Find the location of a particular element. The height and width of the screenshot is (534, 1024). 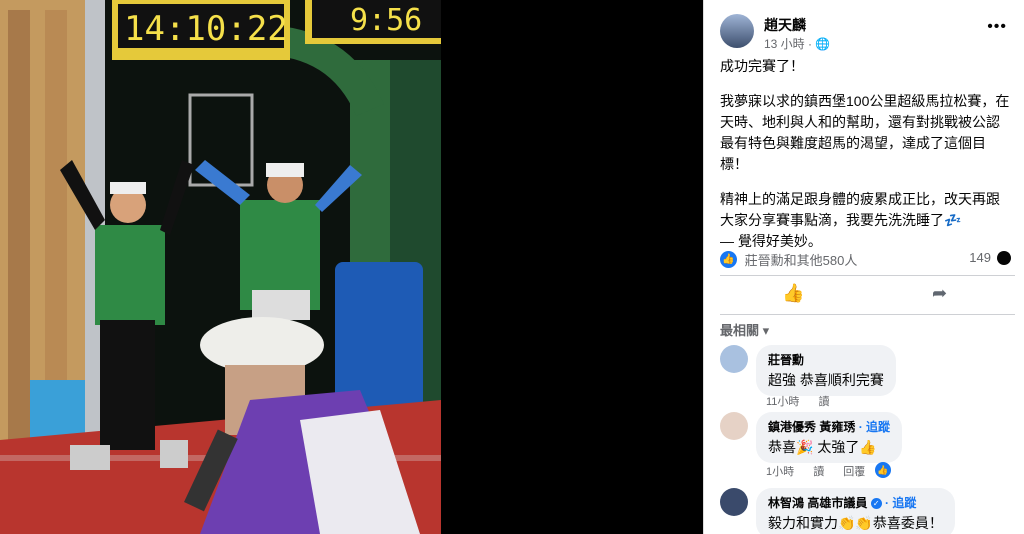

comment-text: 毅力和實力👏👏恭喜委員！ is located at coordinates (855, 523).